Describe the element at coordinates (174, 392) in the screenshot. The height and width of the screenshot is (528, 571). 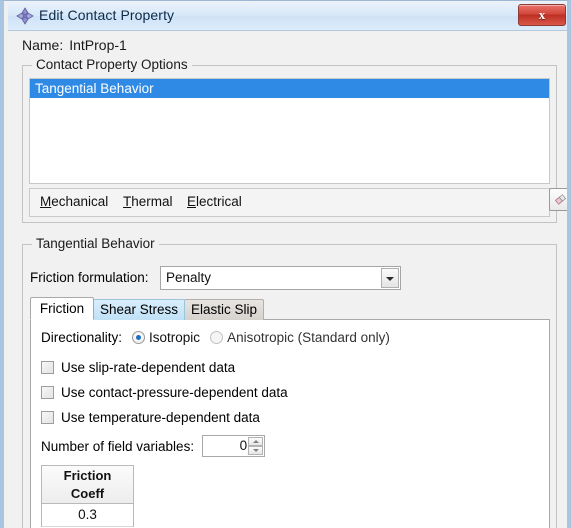
I see `checkbox-contact-pressure-label: Use contact-pressure-dependent data` at that location.